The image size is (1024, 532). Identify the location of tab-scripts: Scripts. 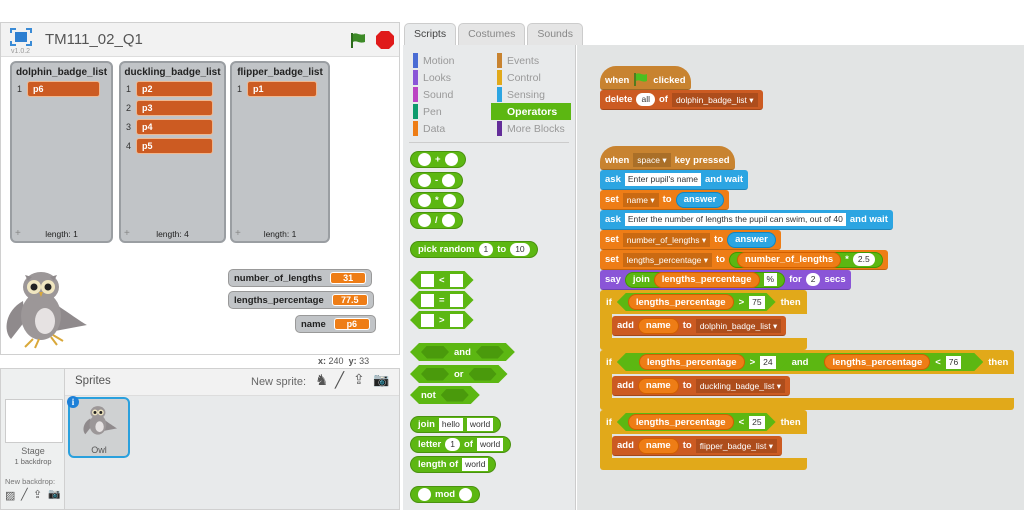
(430, 34).